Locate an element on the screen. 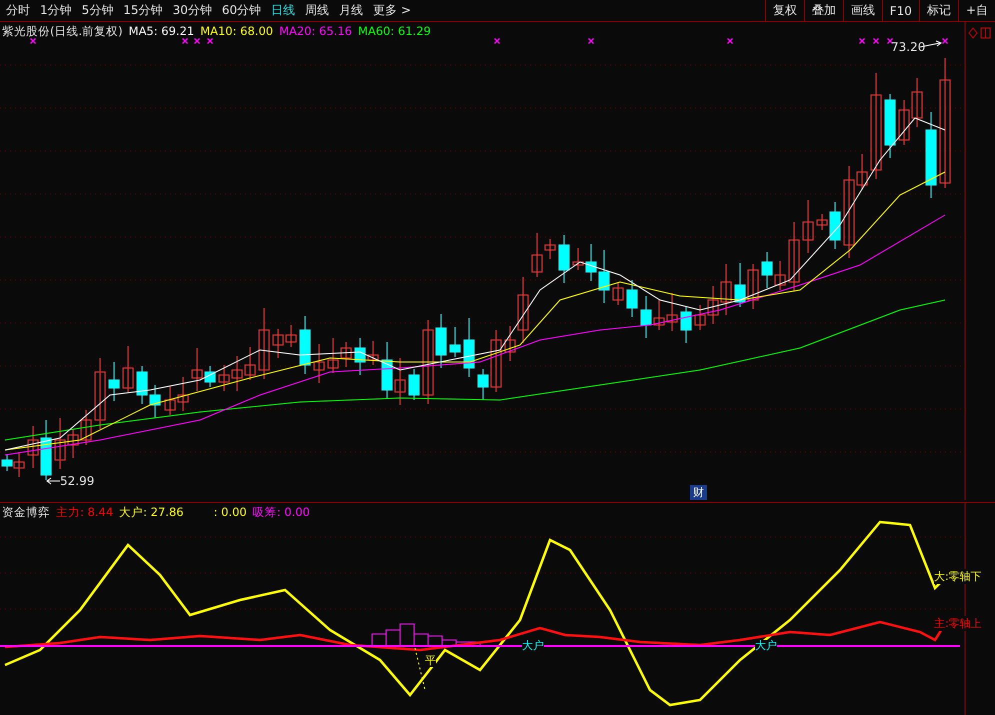 This screenshot has height=715, width=995. line-label: 大:零轴下 is located at coordinates (958, 576).